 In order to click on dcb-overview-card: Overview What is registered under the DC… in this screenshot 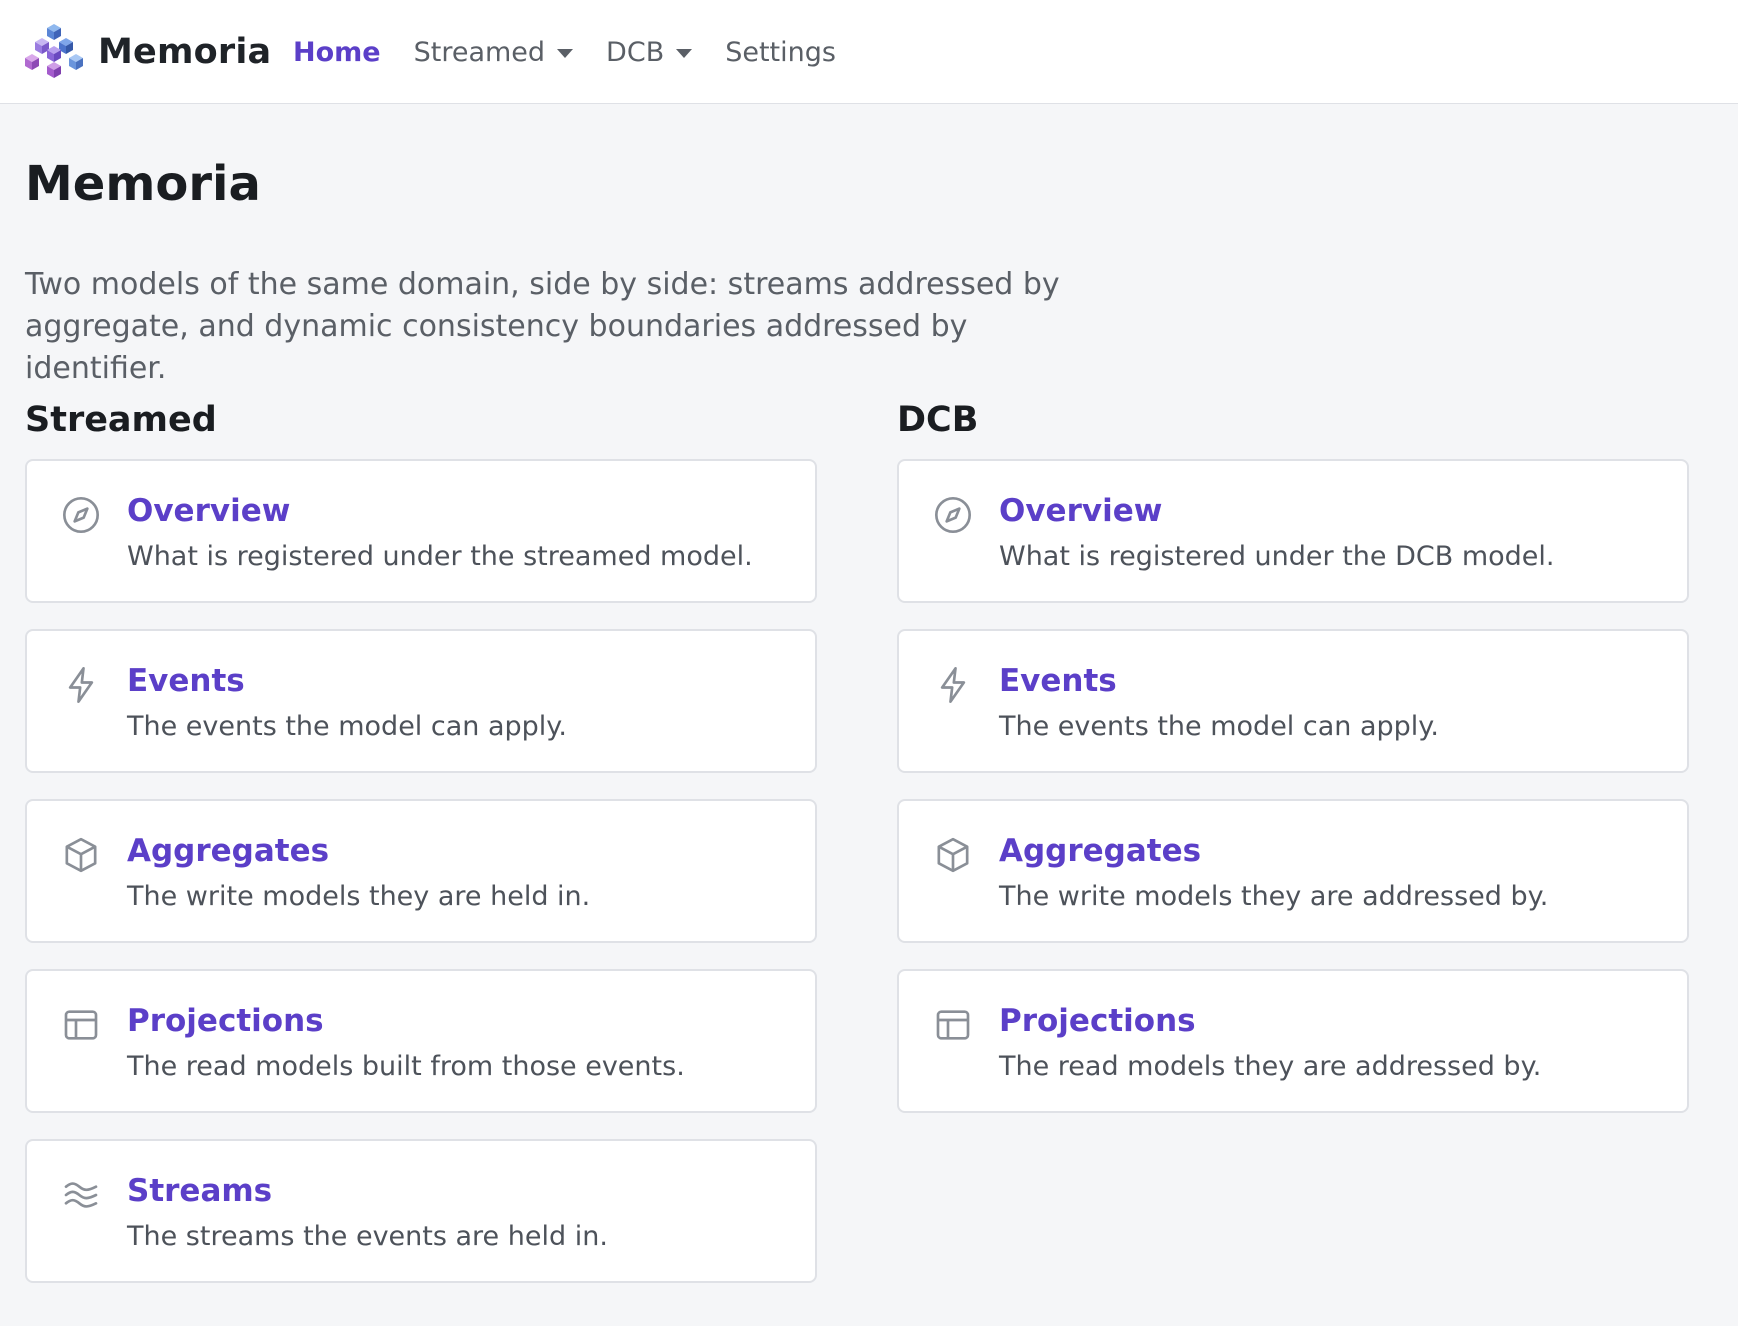, I will do `click(1293, 531)`.